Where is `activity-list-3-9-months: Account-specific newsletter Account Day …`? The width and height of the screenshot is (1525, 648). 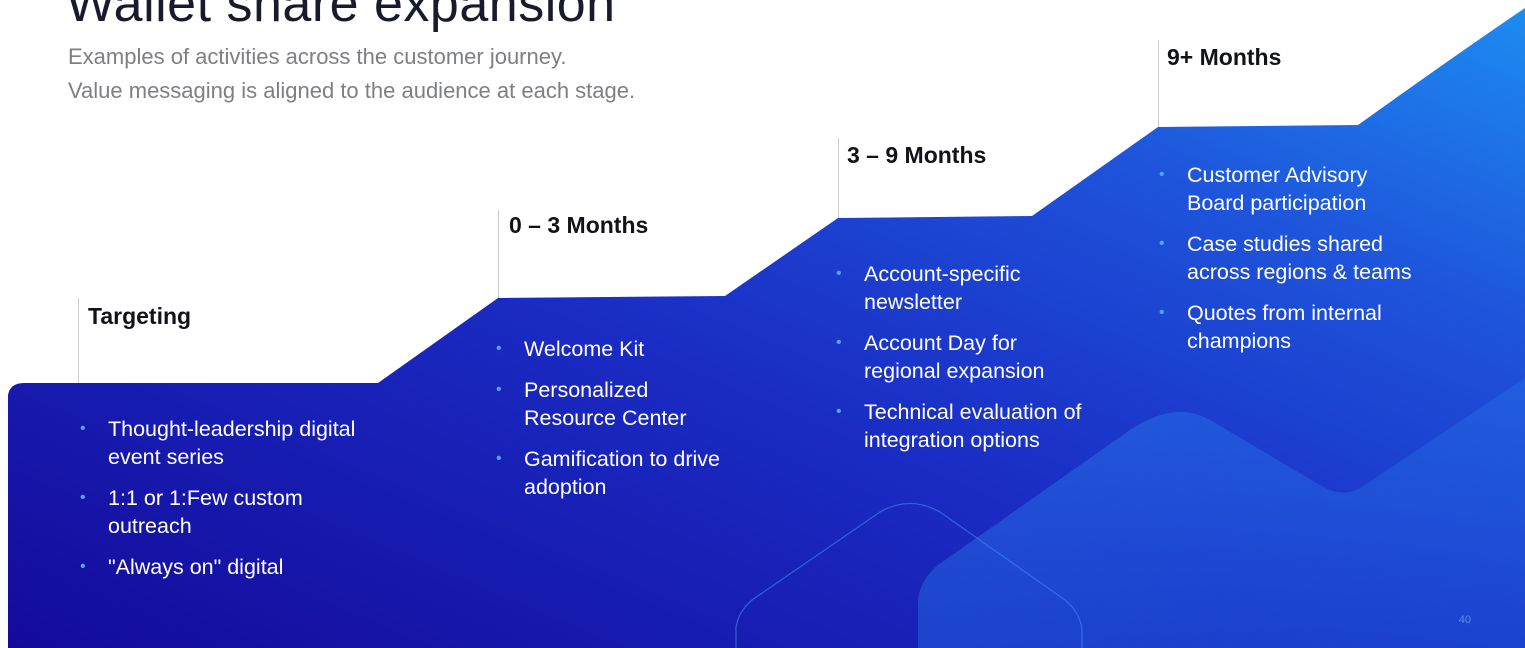 activity-list-3-9-months: Account-specific newsletter Account Day … is located at coordinates (986, 363).